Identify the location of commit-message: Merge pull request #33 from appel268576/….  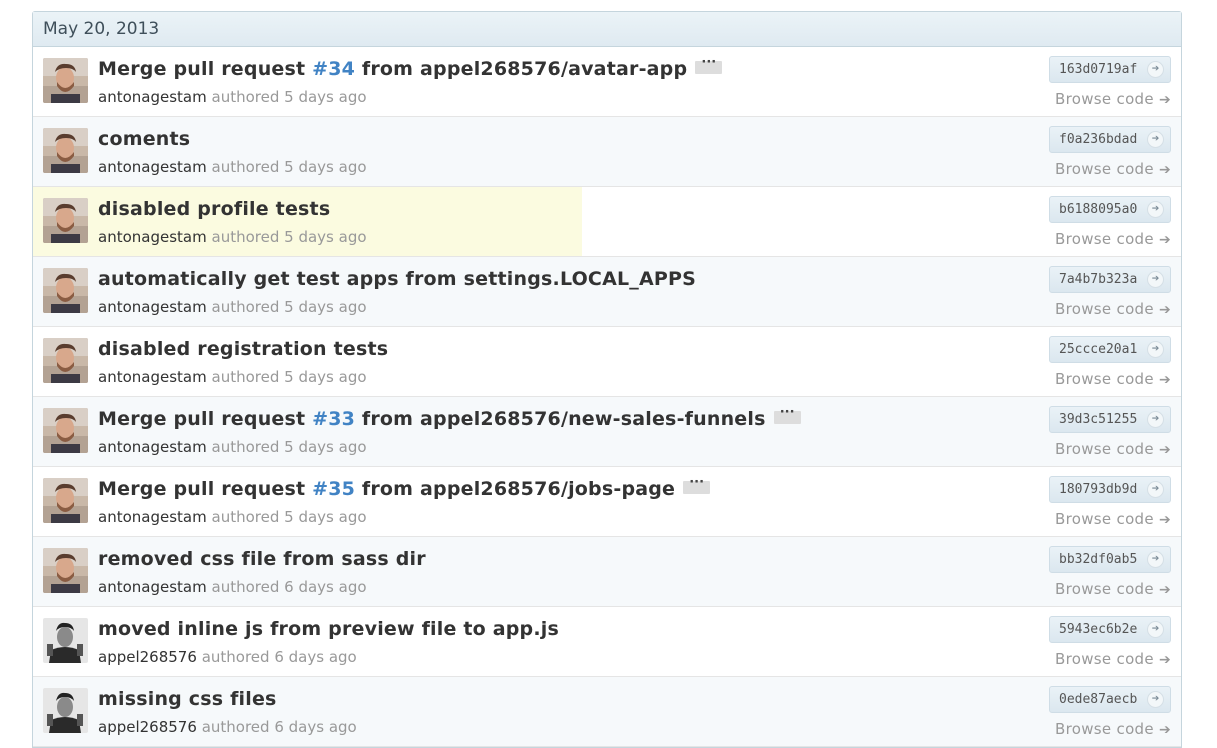
(449, 417).